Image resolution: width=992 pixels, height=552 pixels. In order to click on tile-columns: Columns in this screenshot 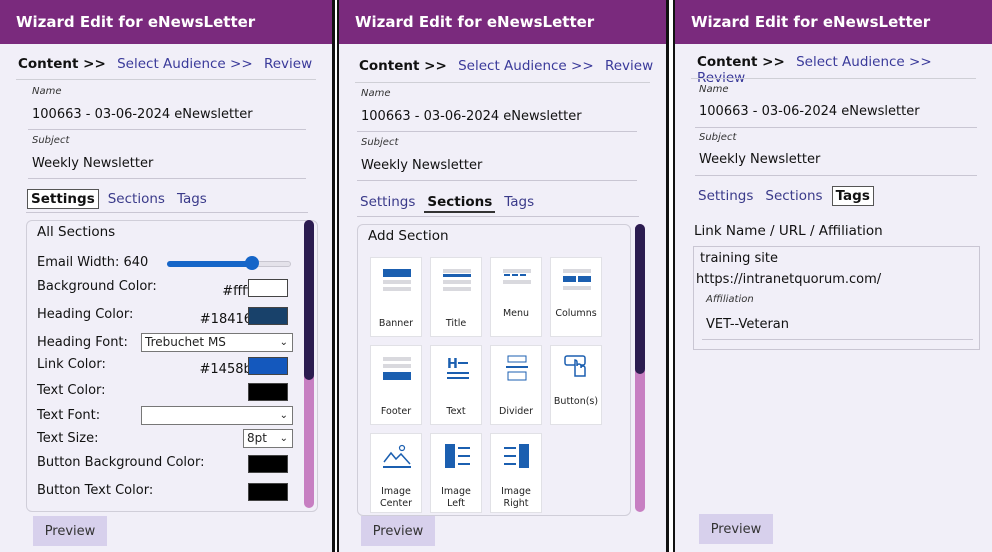, I will do `click(576, 297)`.